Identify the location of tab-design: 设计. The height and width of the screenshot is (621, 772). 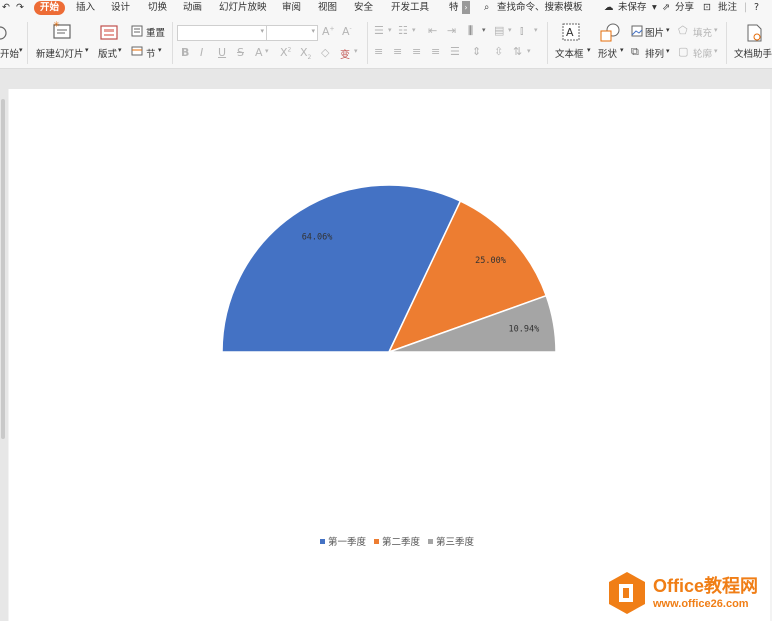
(120, 8).